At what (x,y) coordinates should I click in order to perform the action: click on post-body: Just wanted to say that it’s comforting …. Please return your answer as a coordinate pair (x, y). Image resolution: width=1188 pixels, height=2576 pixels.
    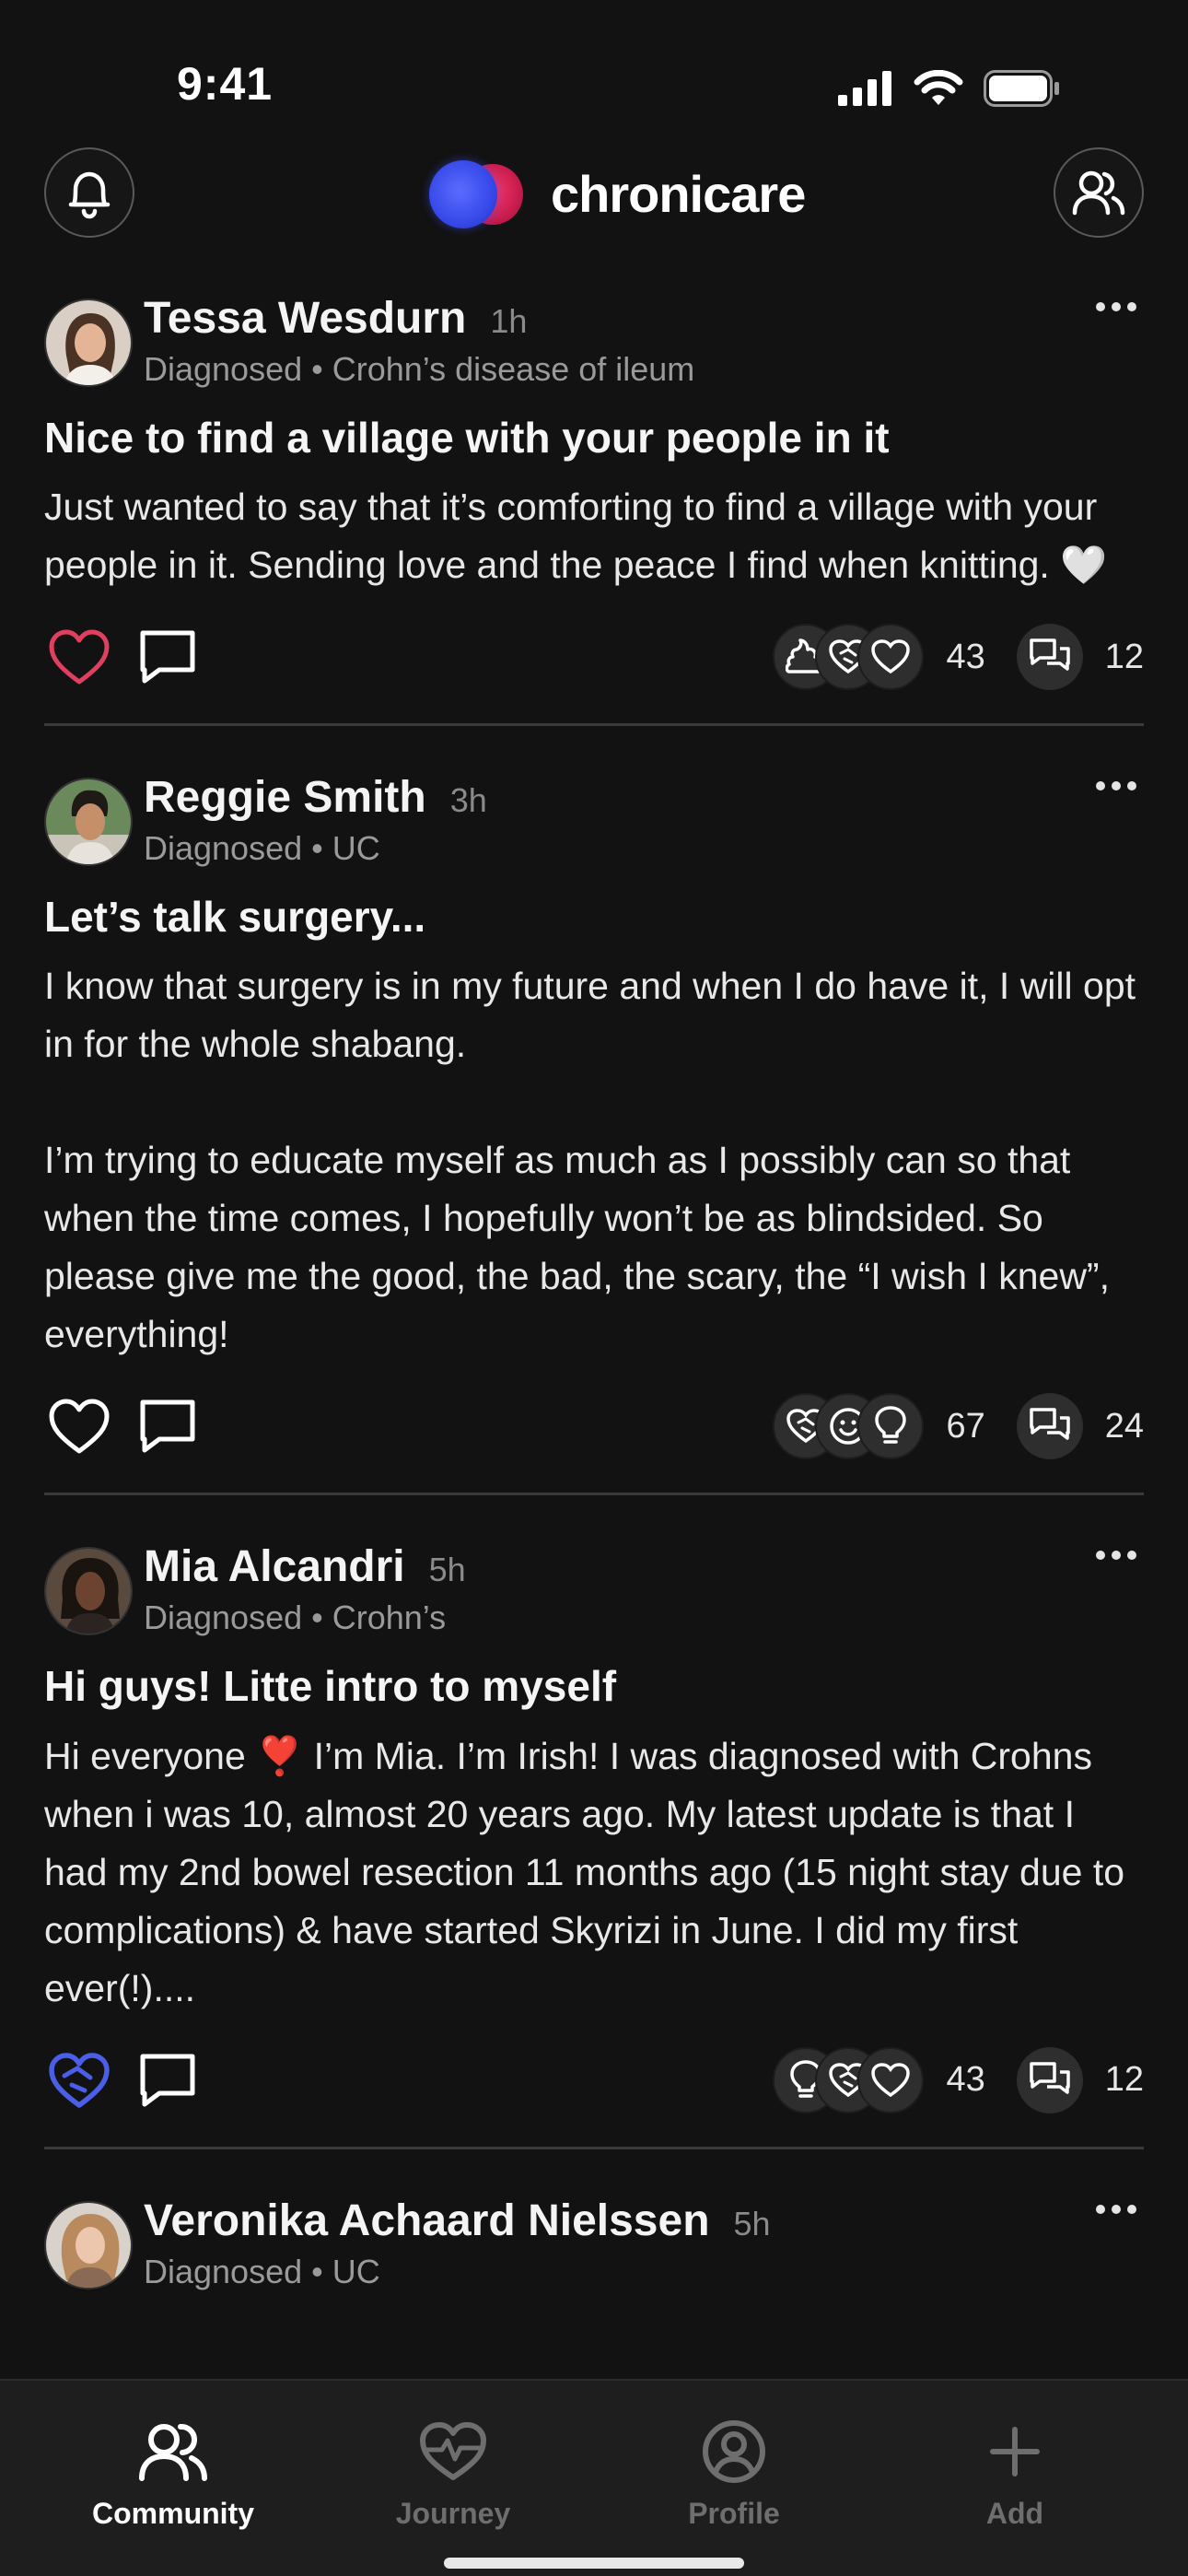
    Looking at the image, I should click on (594, 536).